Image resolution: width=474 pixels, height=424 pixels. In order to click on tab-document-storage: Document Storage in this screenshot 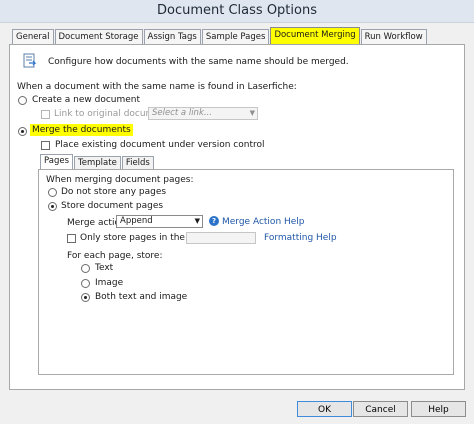, I will do `click(98, 36)`.